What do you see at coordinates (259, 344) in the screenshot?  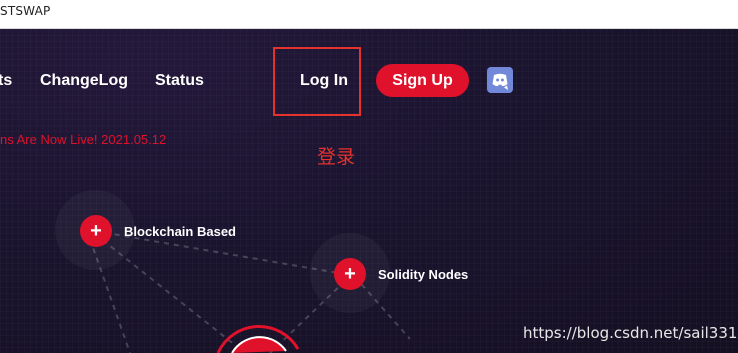 I see `main-node-core` at bounding box center [259, 344].